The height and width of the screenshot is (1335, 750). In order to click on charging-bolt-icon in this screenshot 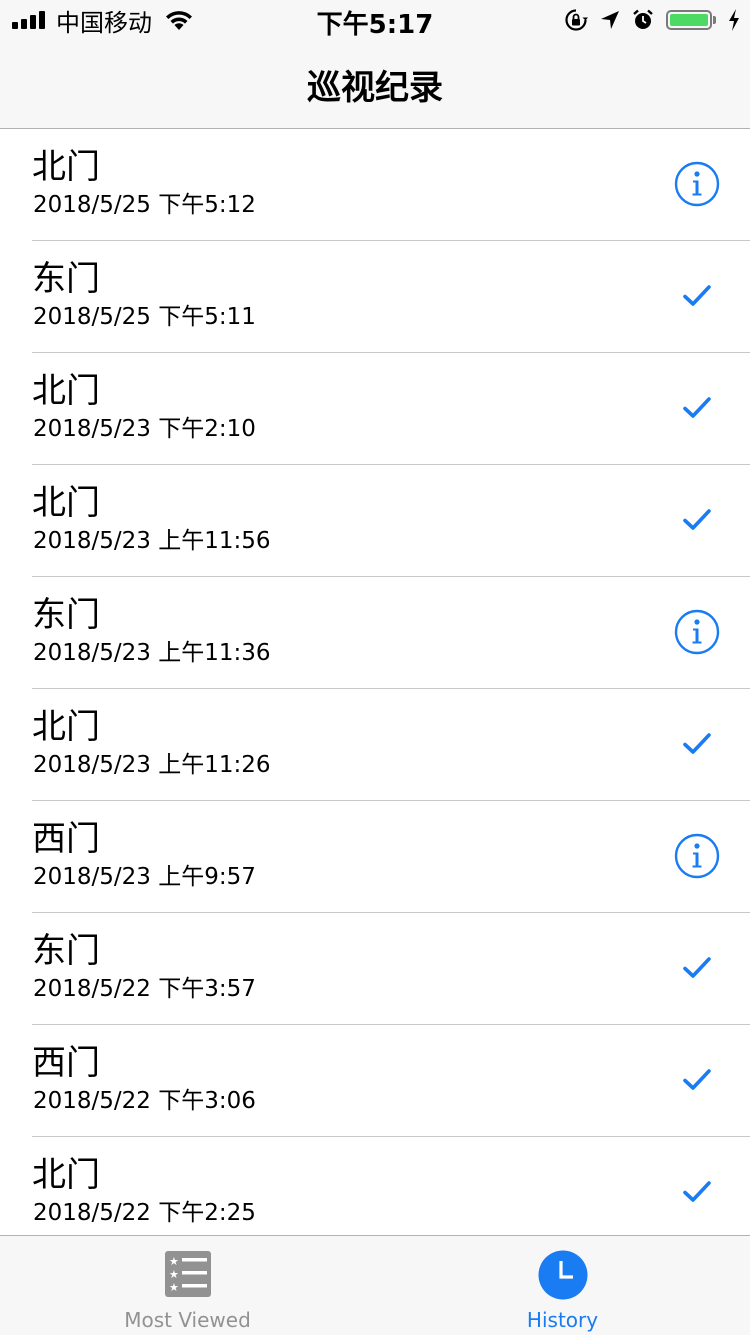, I will do `click(734, 20)`.